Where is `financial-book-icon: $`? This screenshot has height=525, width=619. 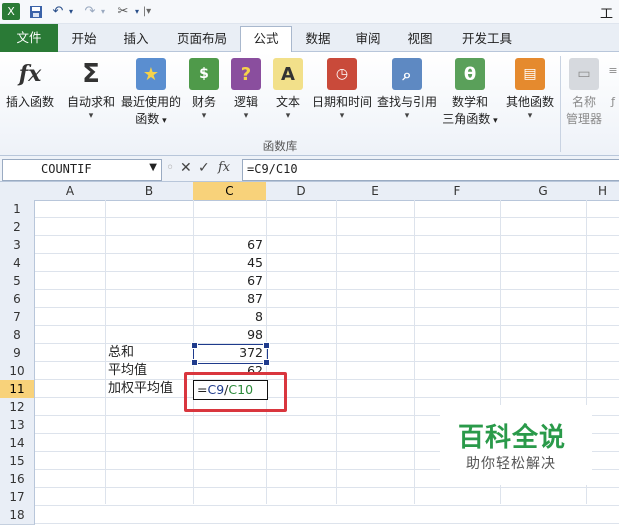 financial-book-icon: $ is located at coordinates (204, 74).